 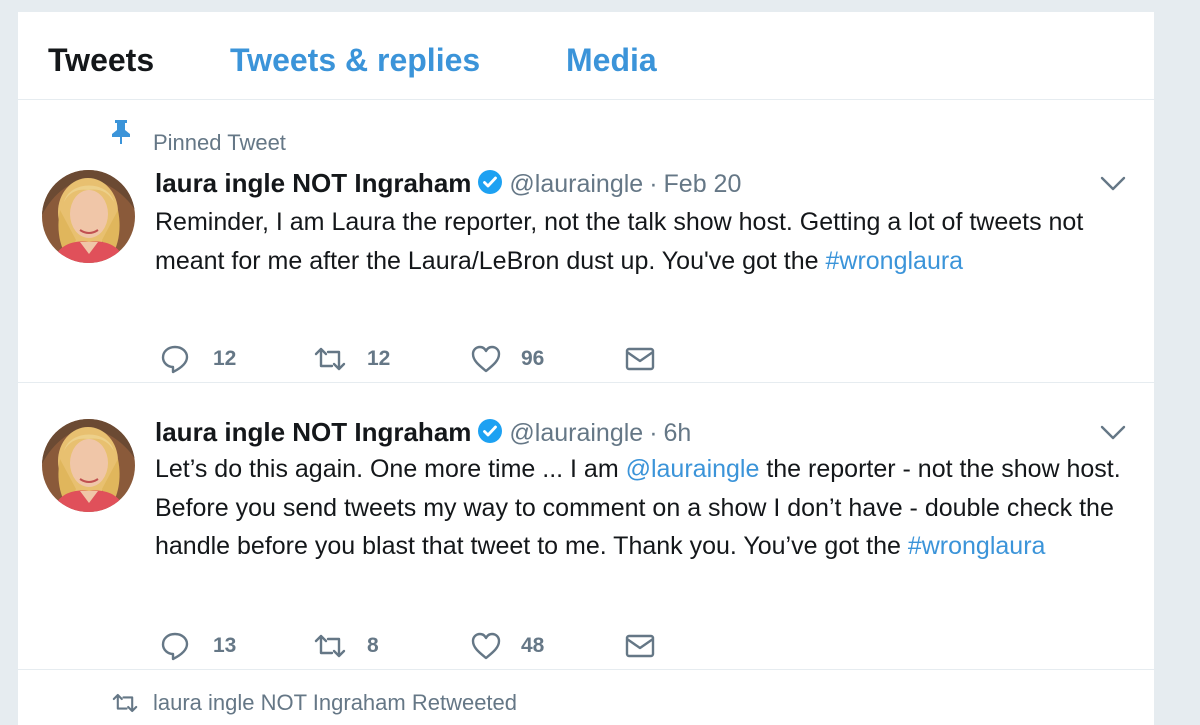 I want to click on reply-button: 12, so click(x=205, y=359).